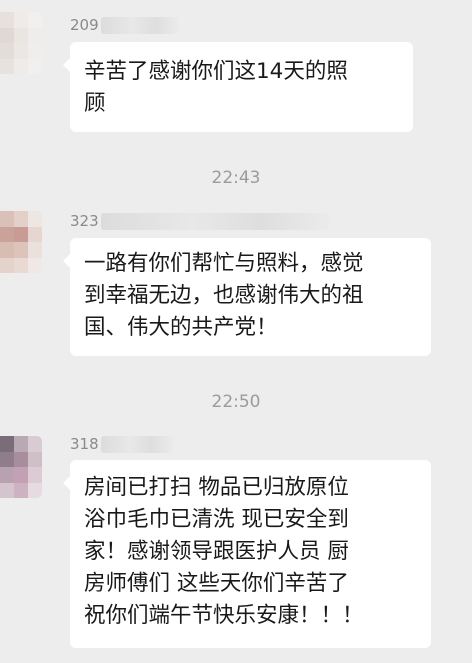 This screenshot has width=472, height=663. I want to click on timestamp: 22:43, so click(236, 178).